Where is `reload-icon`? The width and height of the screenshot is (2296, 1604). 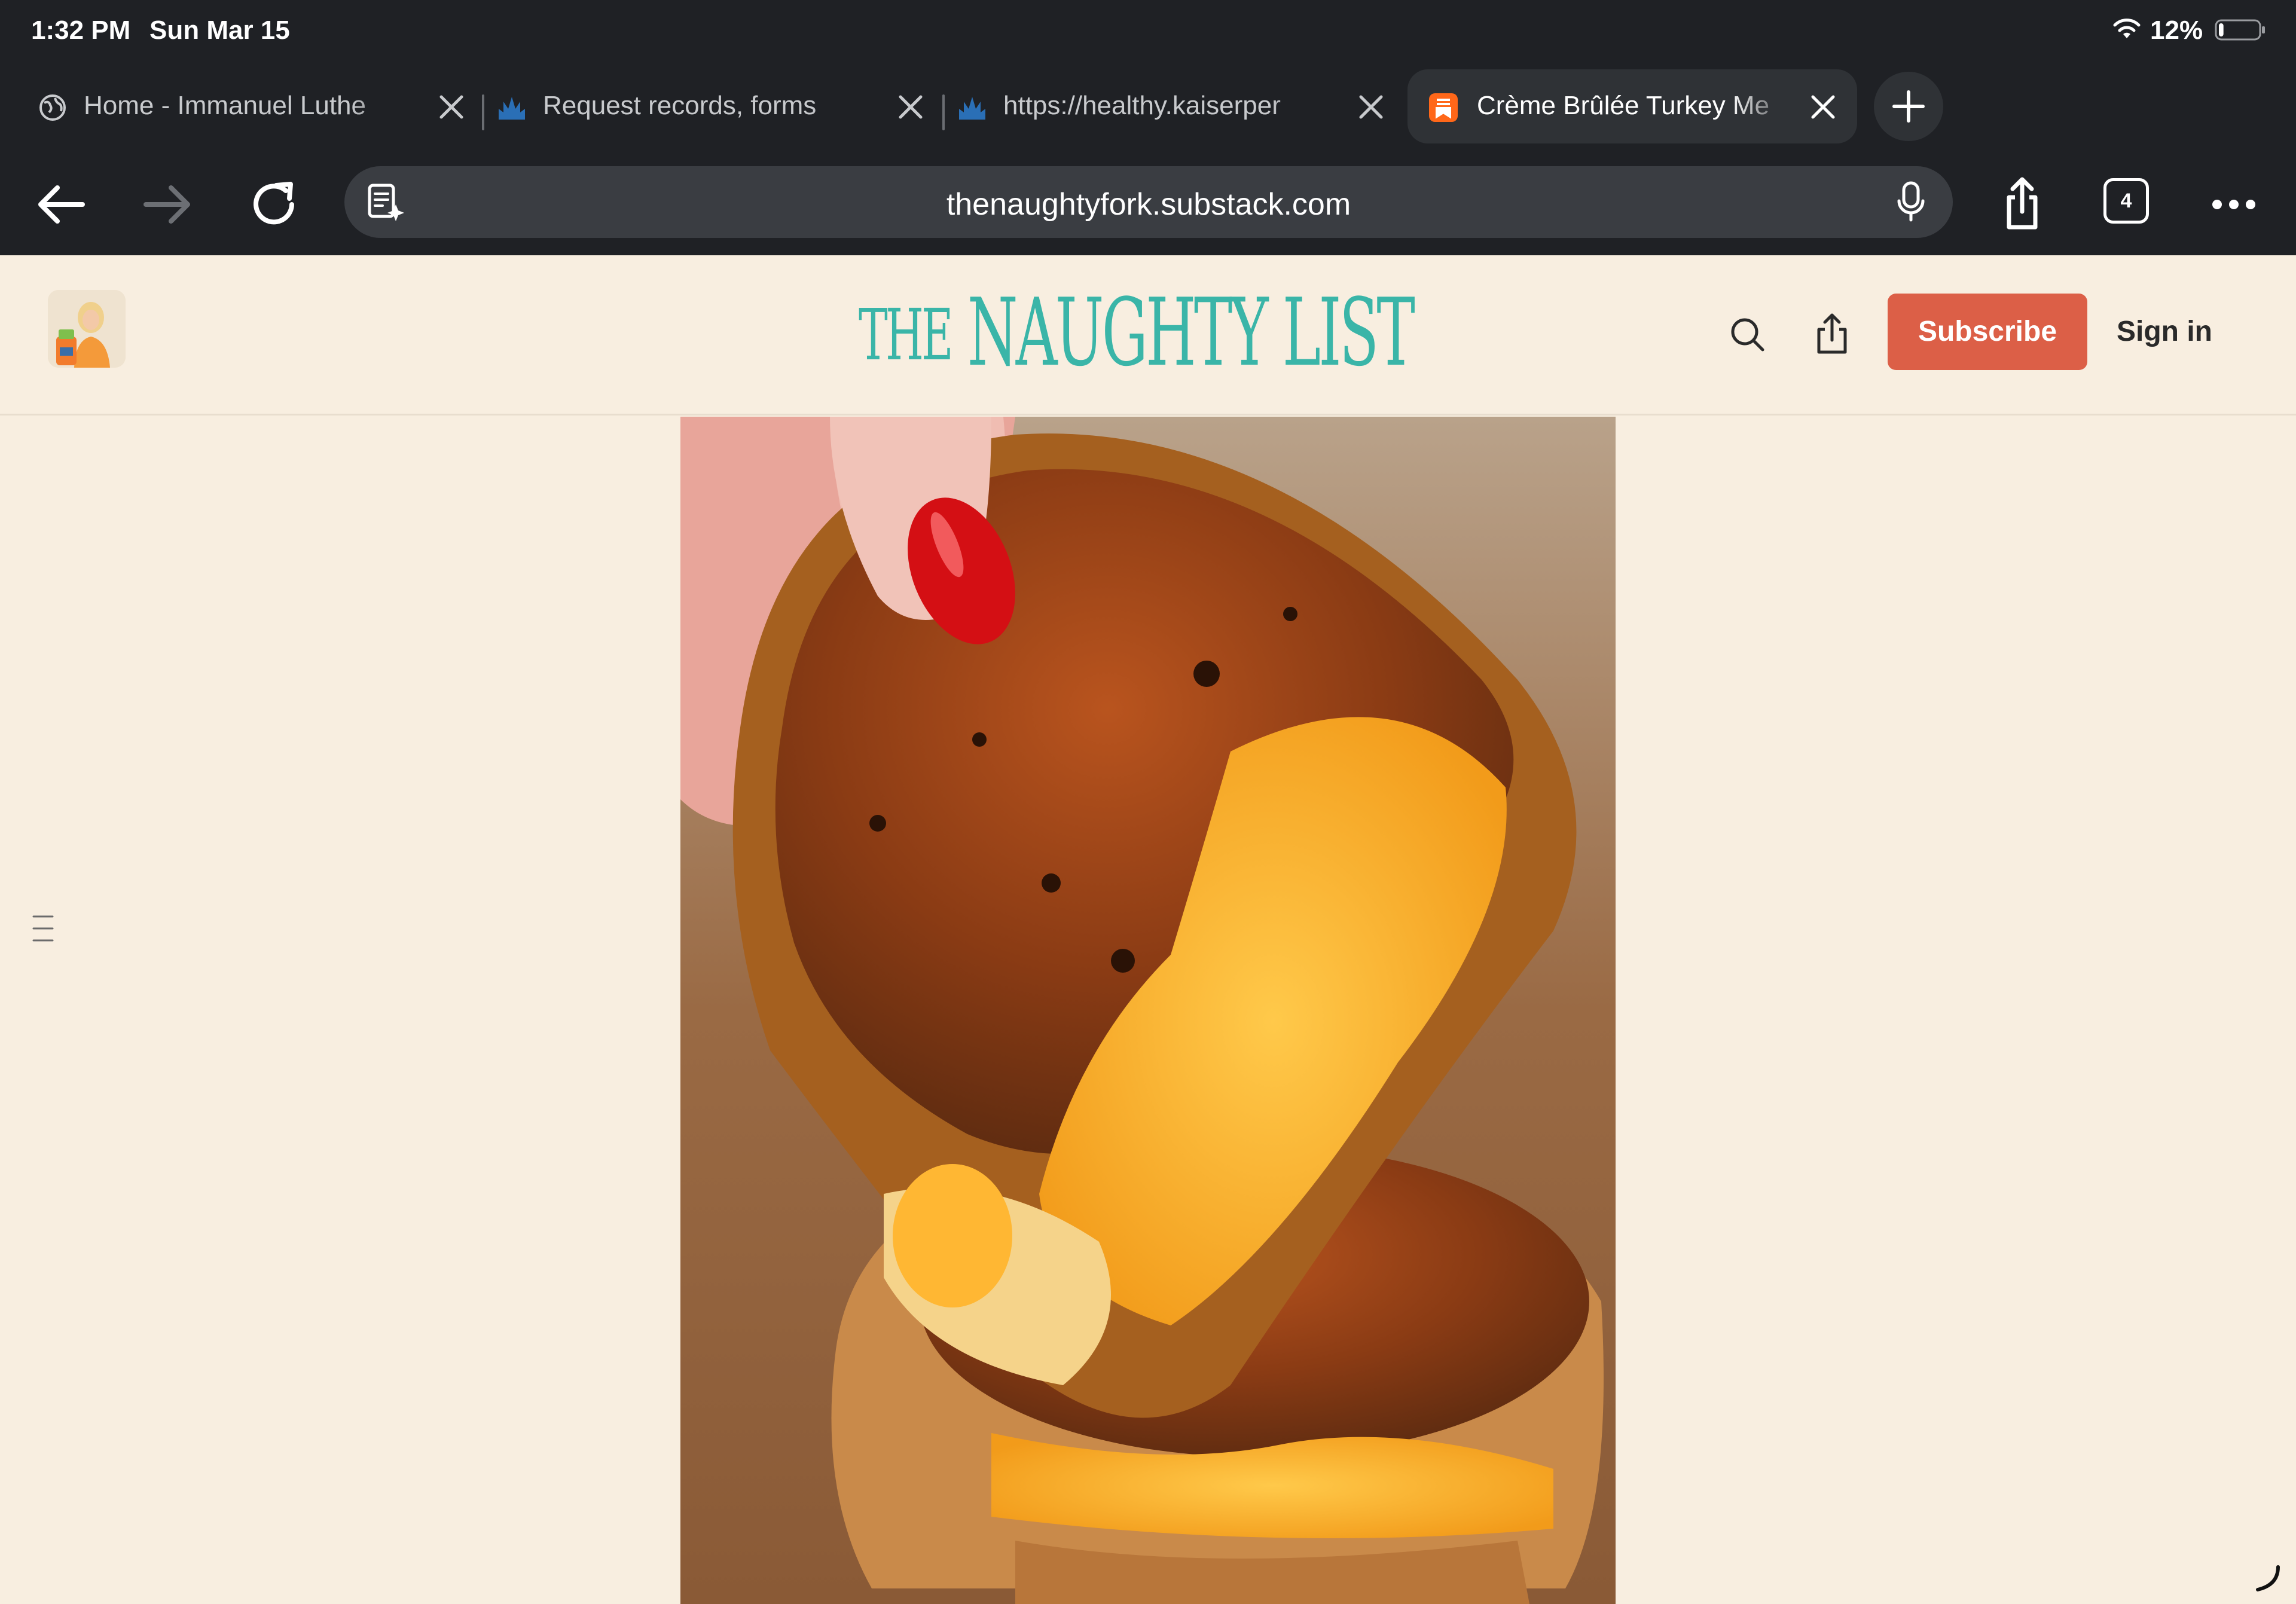
reload-icon is located at coordinates (274, 203).